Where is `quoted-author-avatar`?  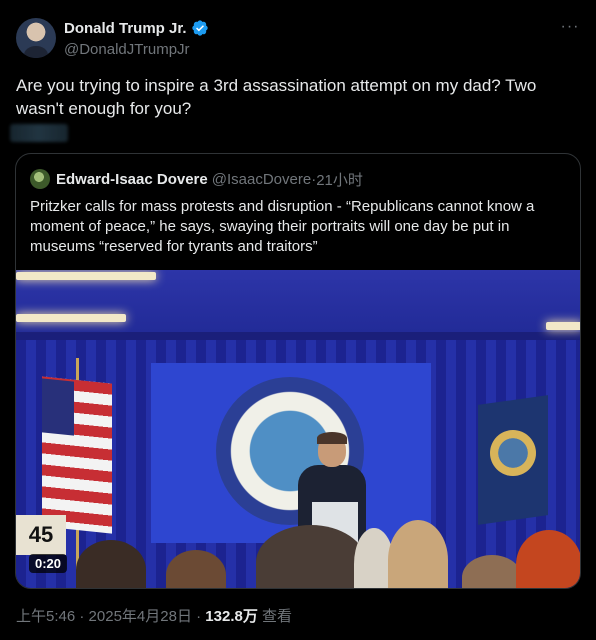 quoted-author-avatar is located at coordinates (40, 179).